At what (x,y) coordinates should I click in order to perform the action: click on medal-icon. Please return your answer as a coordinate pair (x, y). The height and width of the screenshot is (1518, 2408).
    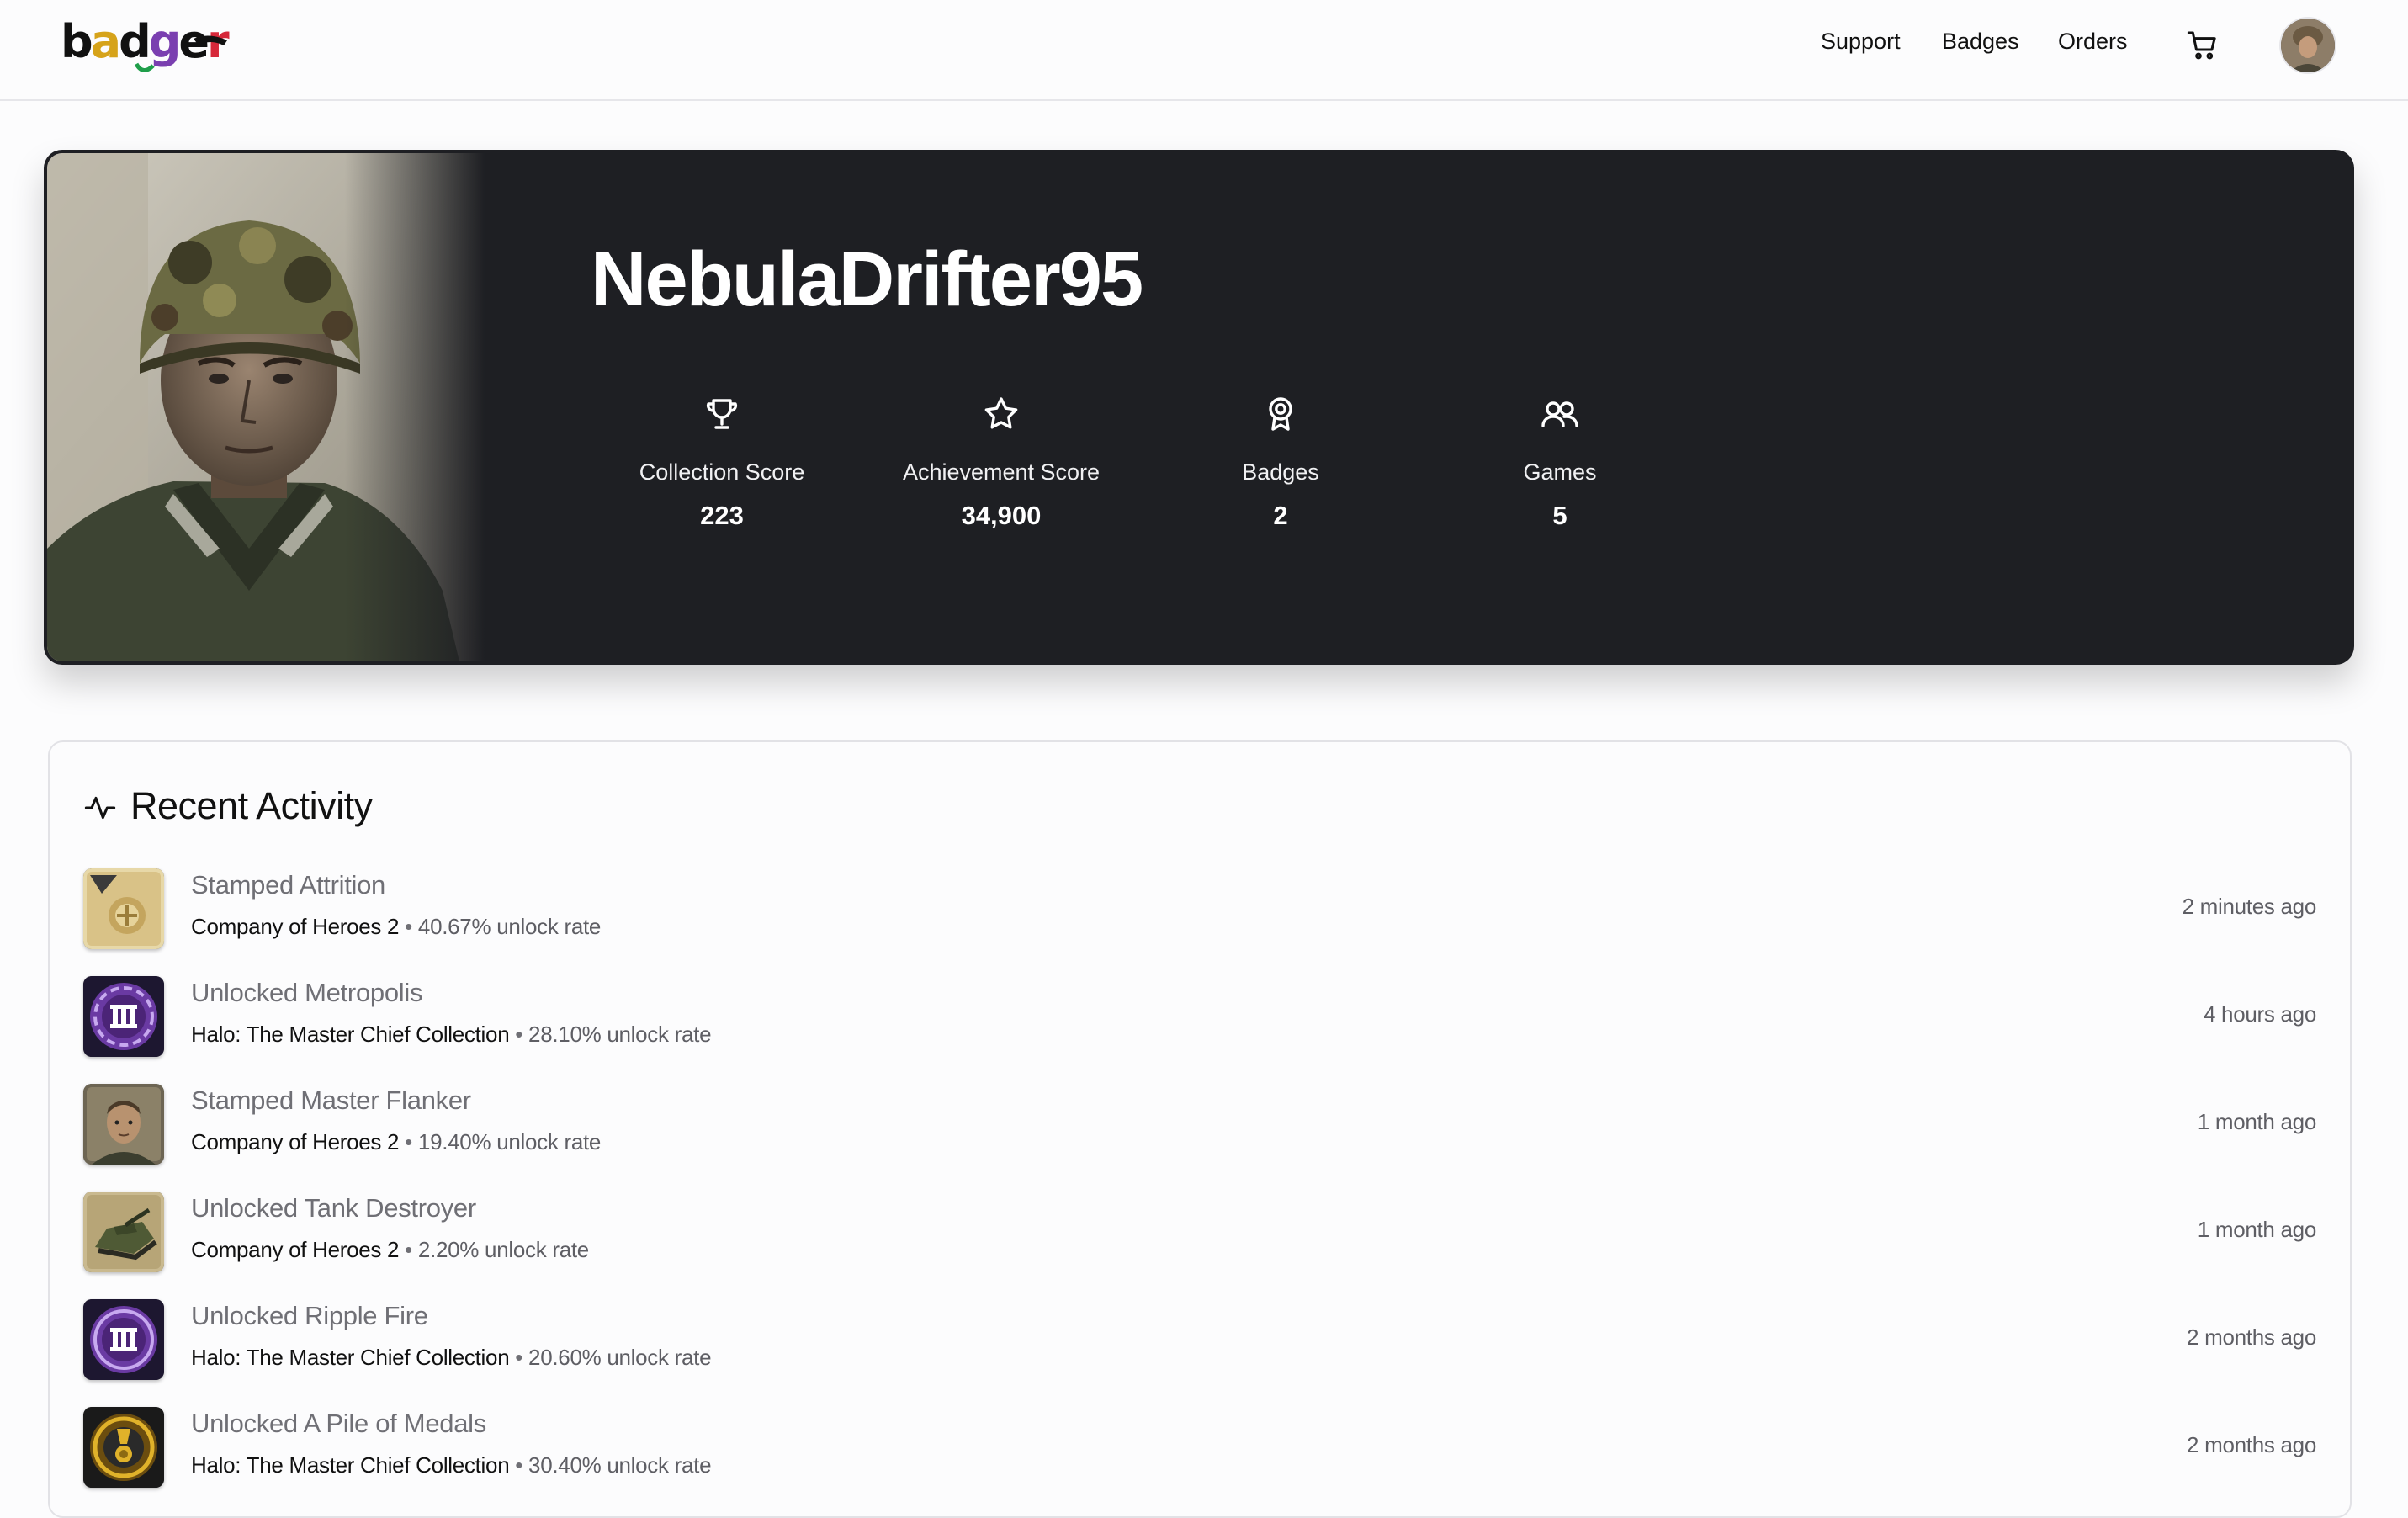
    Looking at the image, I should click on (123, 1447).